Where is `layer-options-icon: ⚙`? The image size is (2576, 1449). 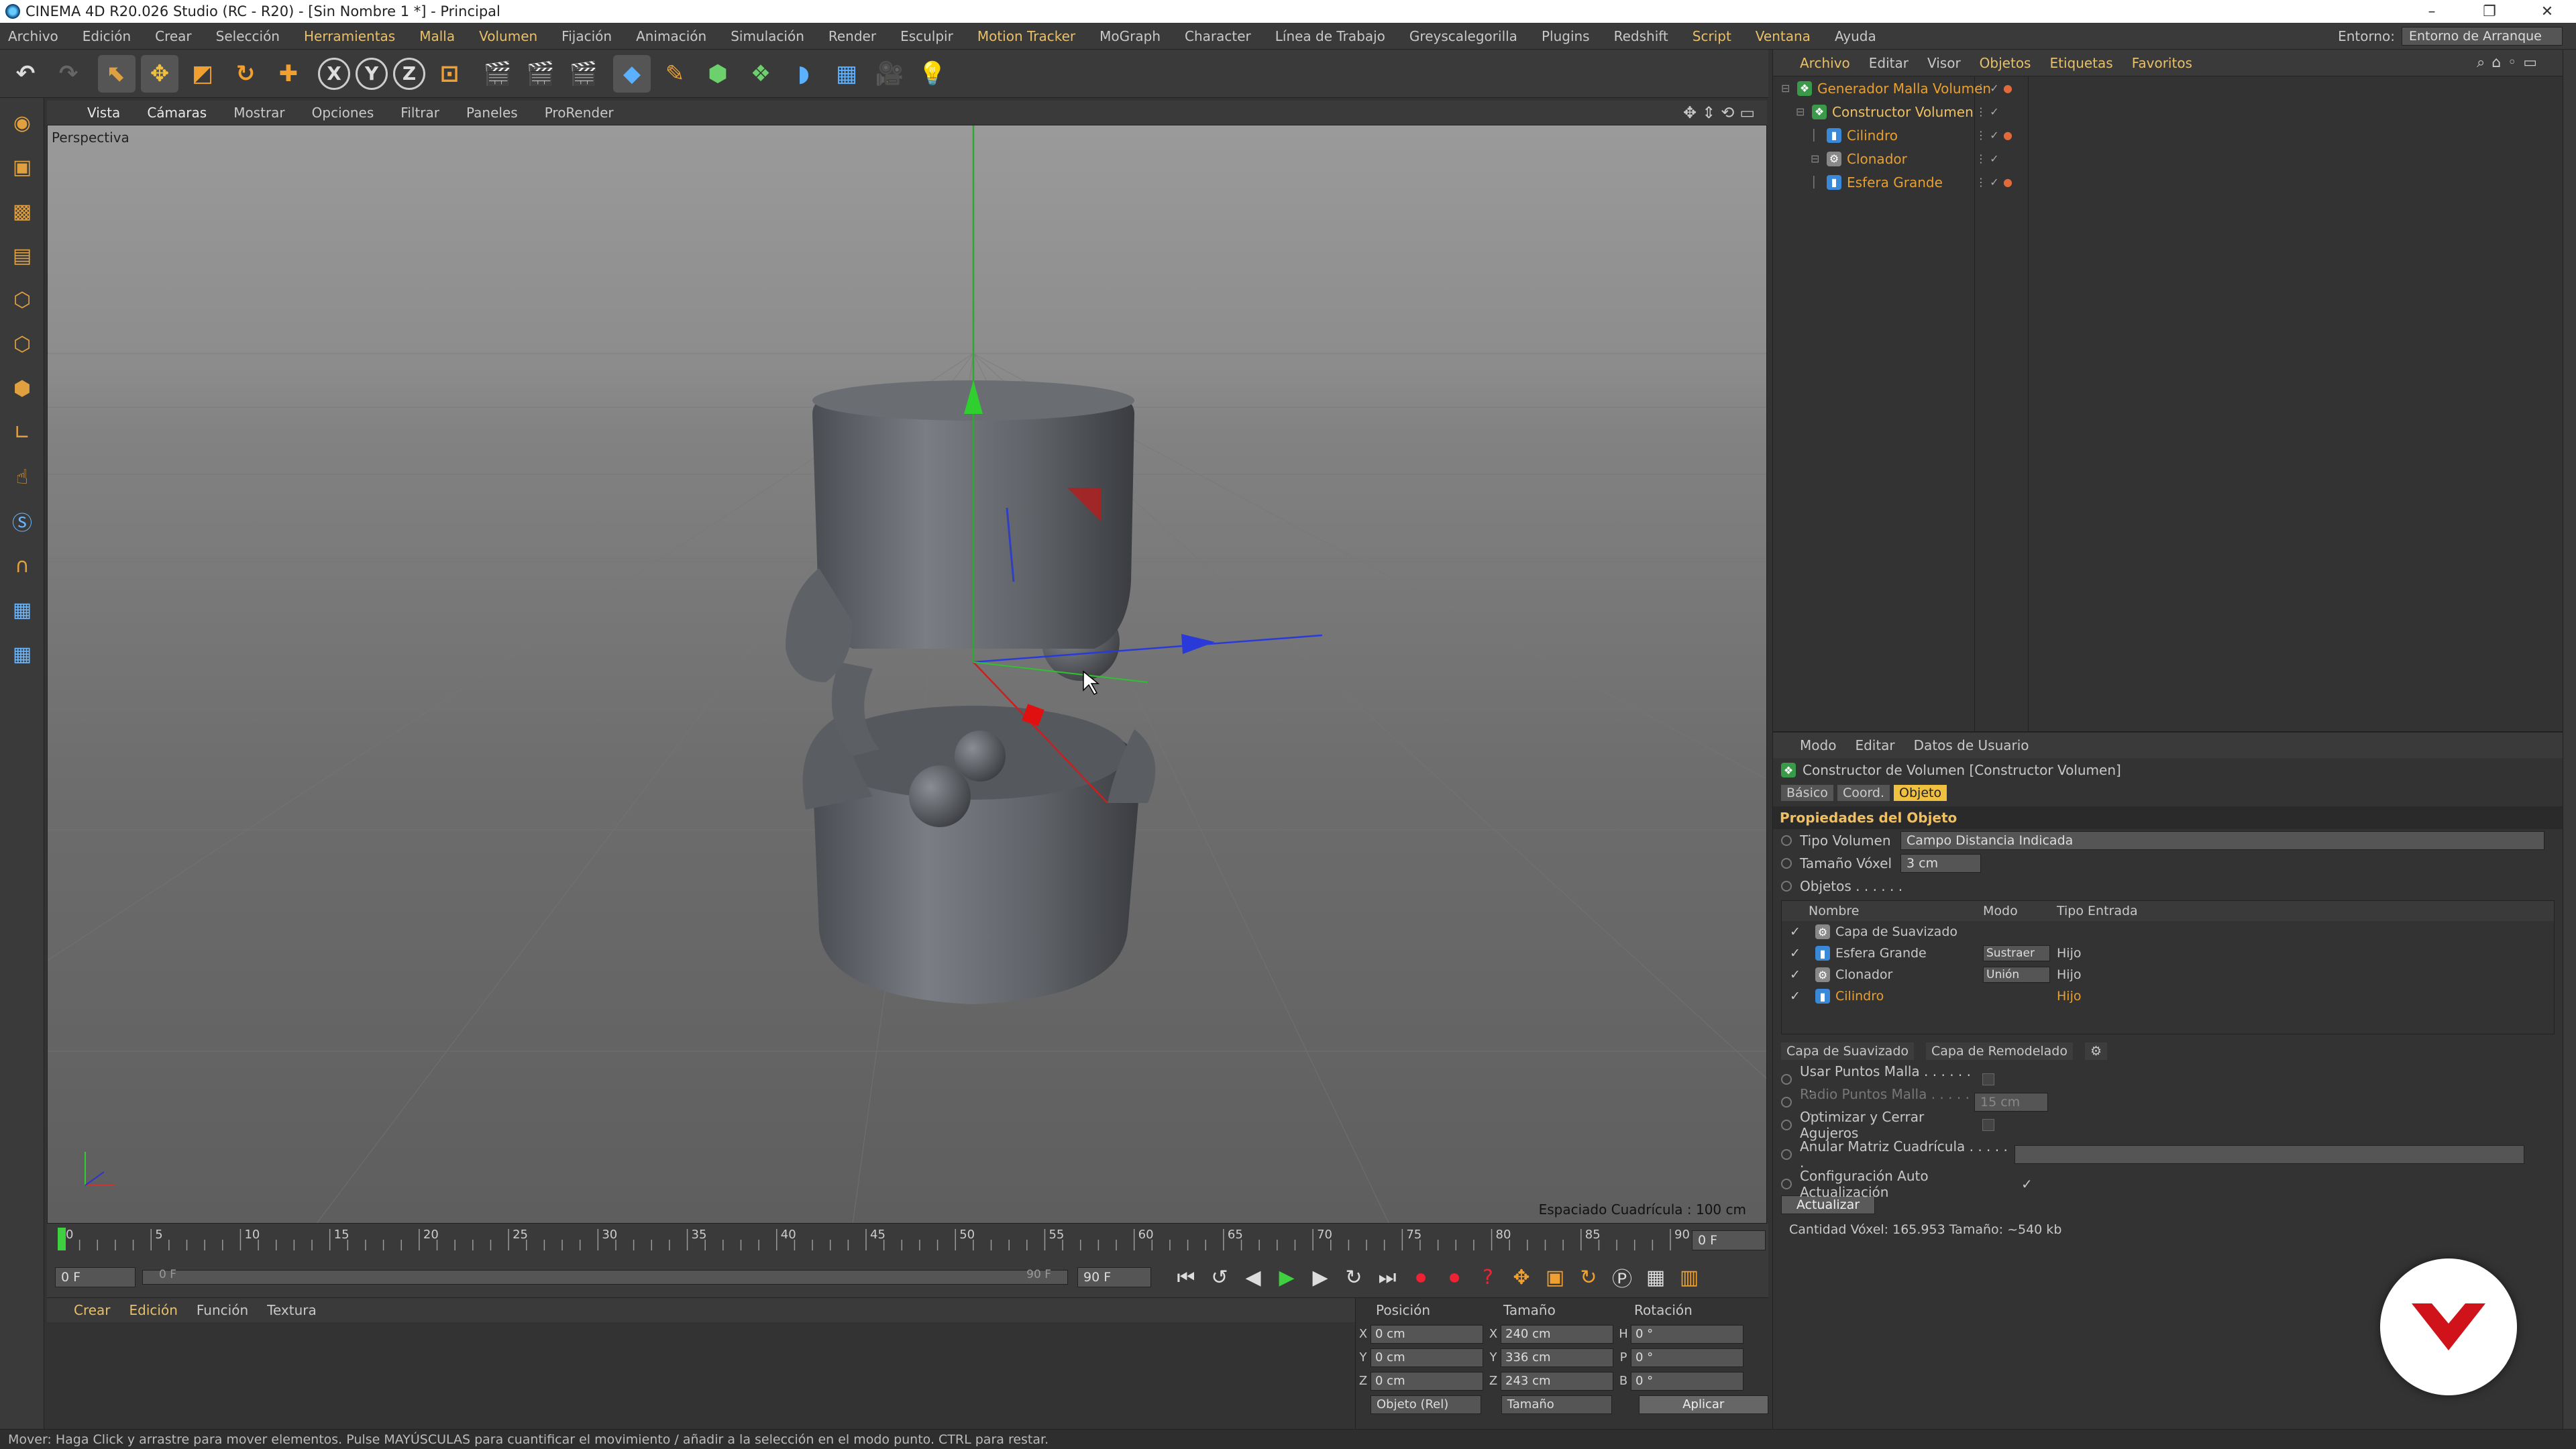 layer-options-icon: ⚙ is located at coordinates (2096, 1051).